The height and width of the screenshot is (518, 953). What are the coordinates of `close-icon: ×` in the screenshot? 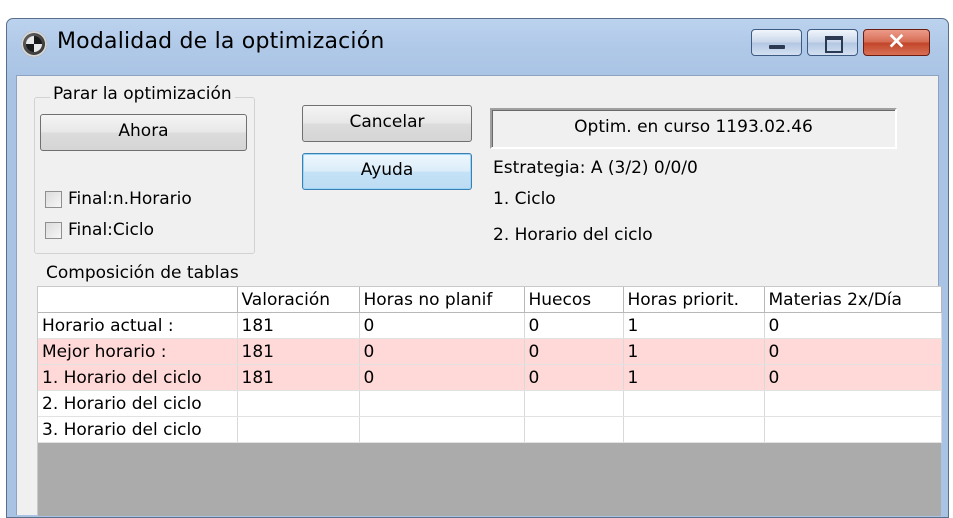 It's located at (896, 41).